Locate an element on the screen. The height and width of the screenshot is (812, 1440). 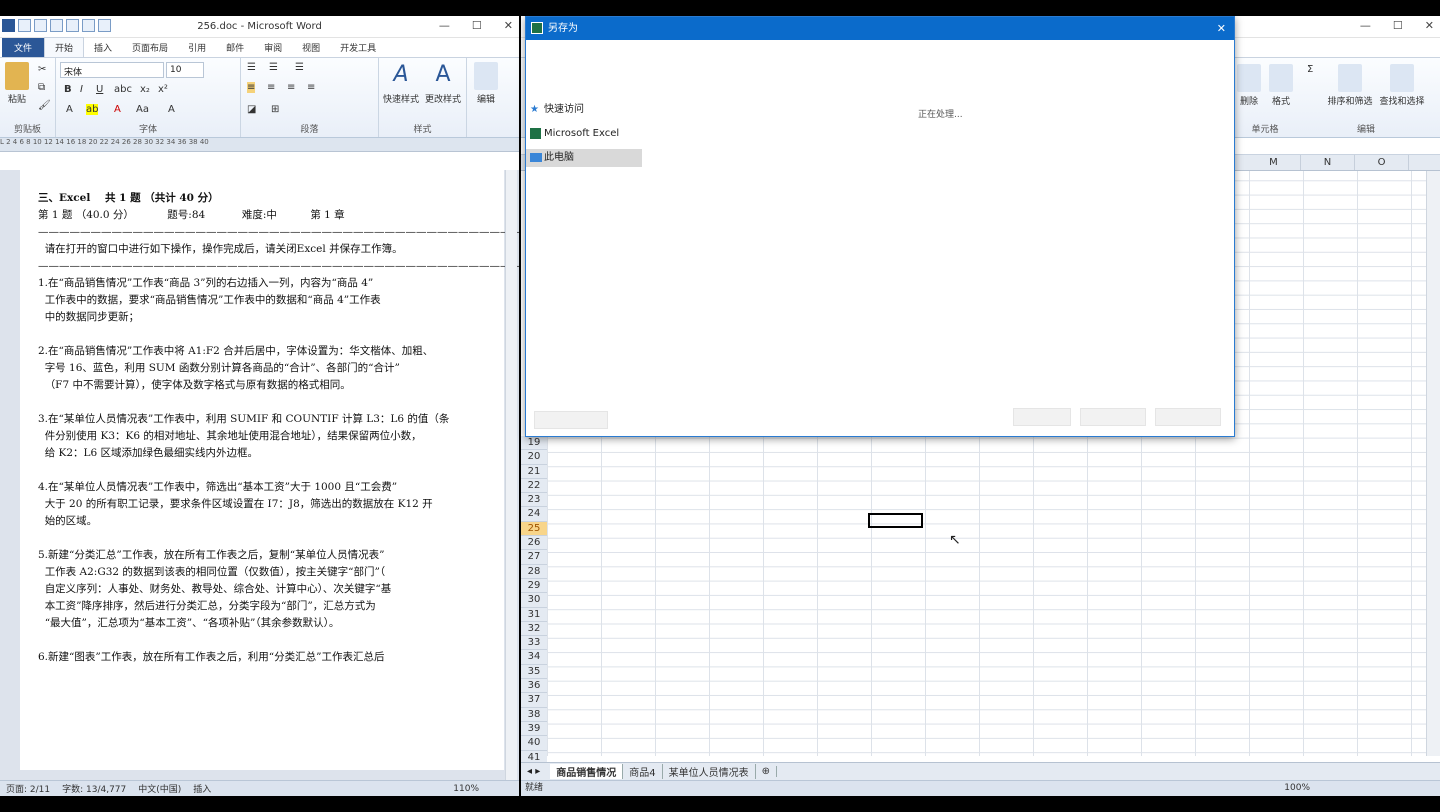
align-left-icon: ≡ is located at coordinates (251, 87).